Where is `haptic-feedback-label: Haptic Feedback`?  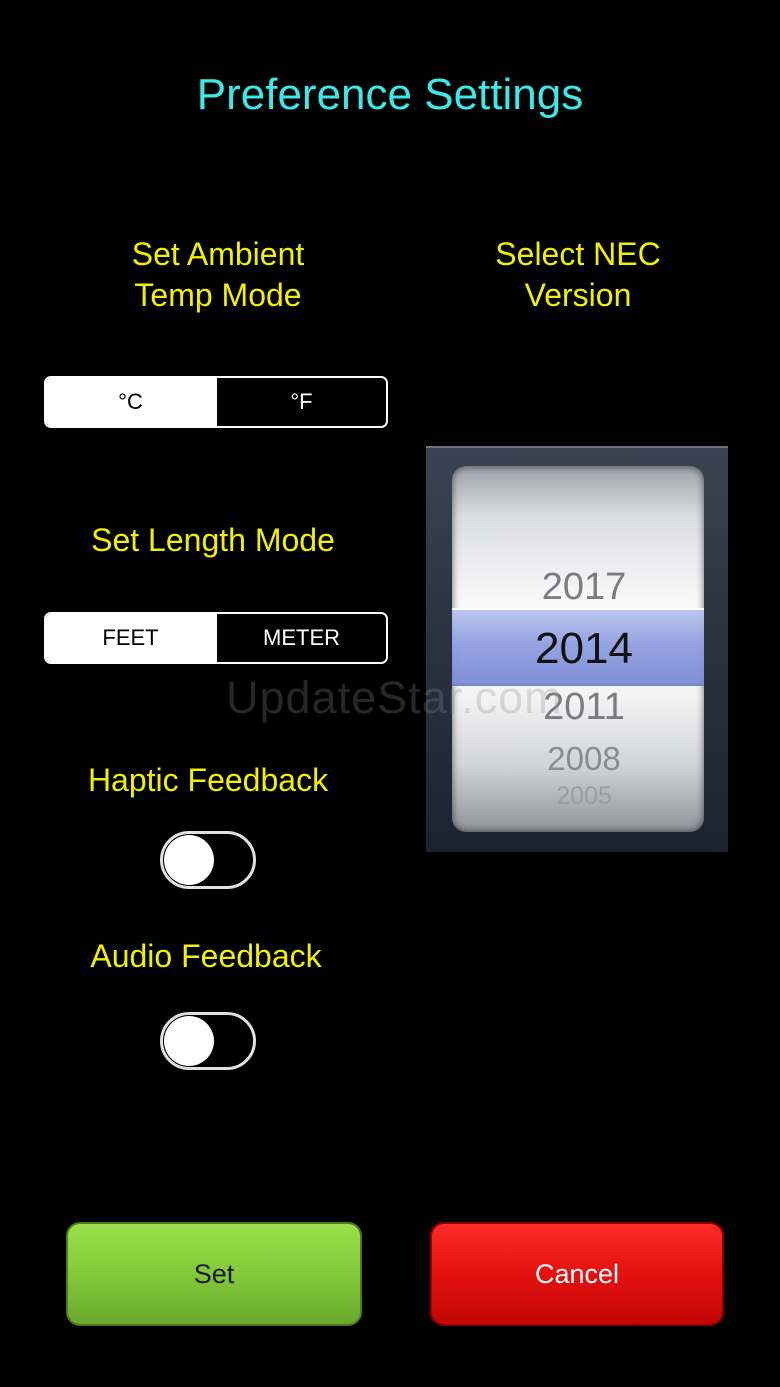
haptic-feedback-label: Haptic Feedback is located at coordinates (208, 780).